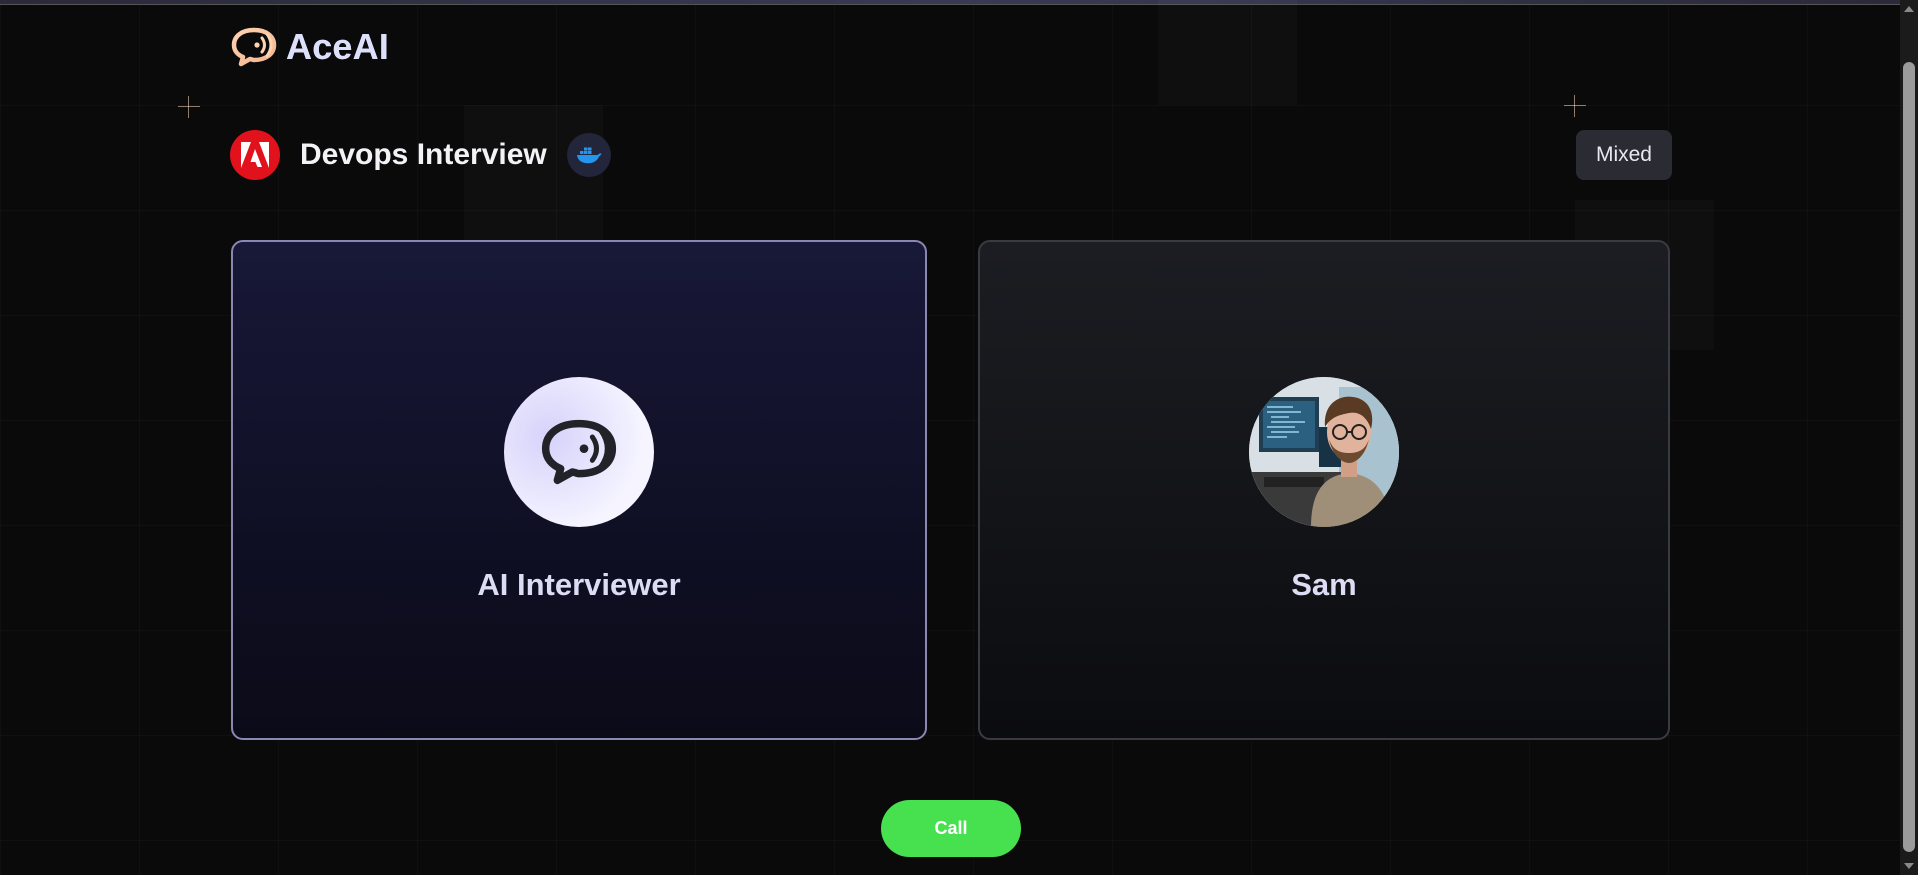 This screenshot has width=1918, height=875. I want to click on interview-title: Devops Interview, so click(423, 154).